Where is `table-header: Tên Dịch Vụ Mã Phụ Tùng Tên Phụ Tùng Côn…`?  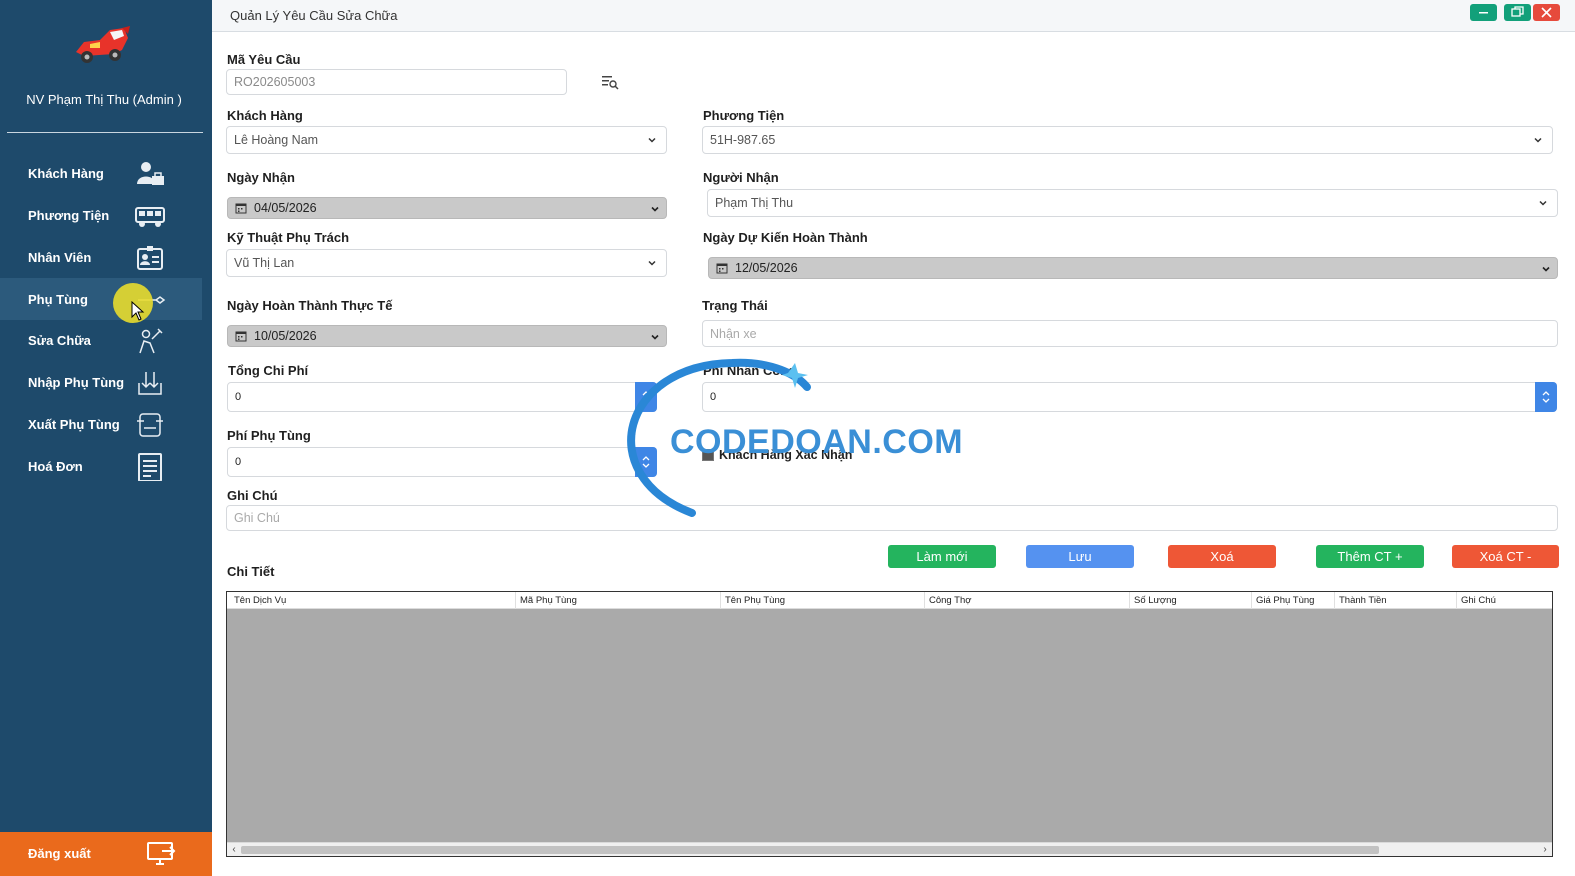
table-header: Tên Dịch Vụ Mã Phụ Tùng Tên Phụ Tùng Côn… is located at coordinates (889, 600).